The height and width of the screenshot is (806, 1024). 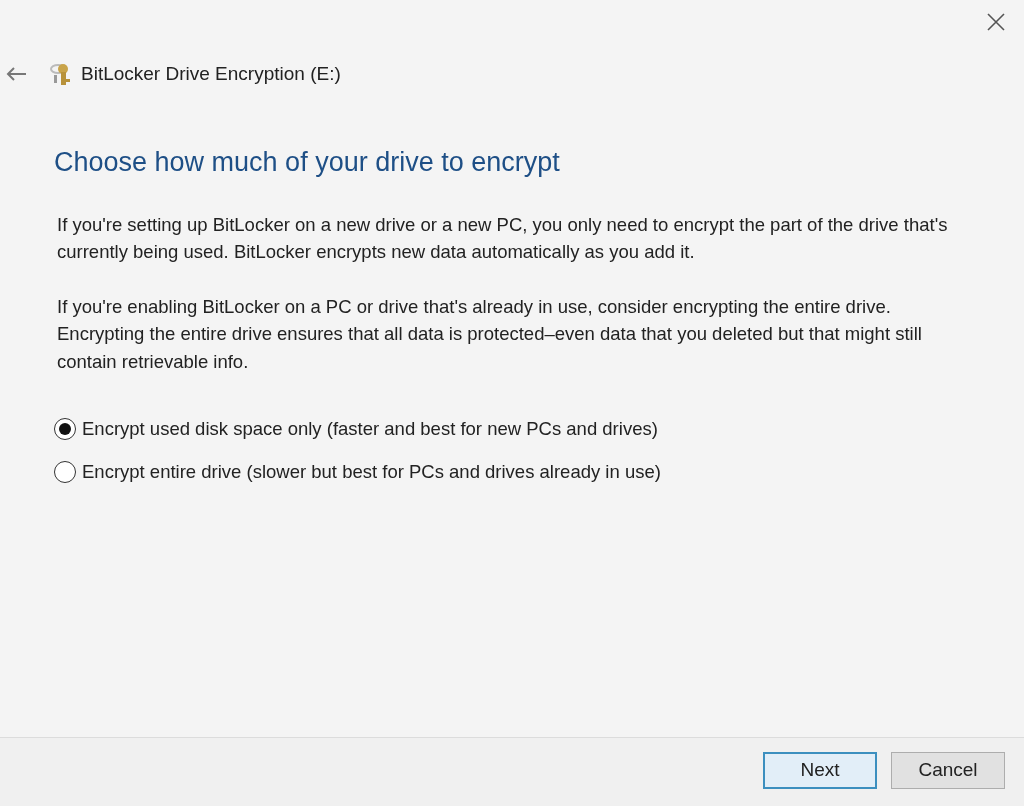 I want to click on description-text: If you're enabling BitLocker on a PC or drive that's already in use, consider encrypting the entire drive. Encrypting the entire drive ensures that all data is protected–even data that you deleted but that might still contain retrievable info., so click(x=490, y=334).